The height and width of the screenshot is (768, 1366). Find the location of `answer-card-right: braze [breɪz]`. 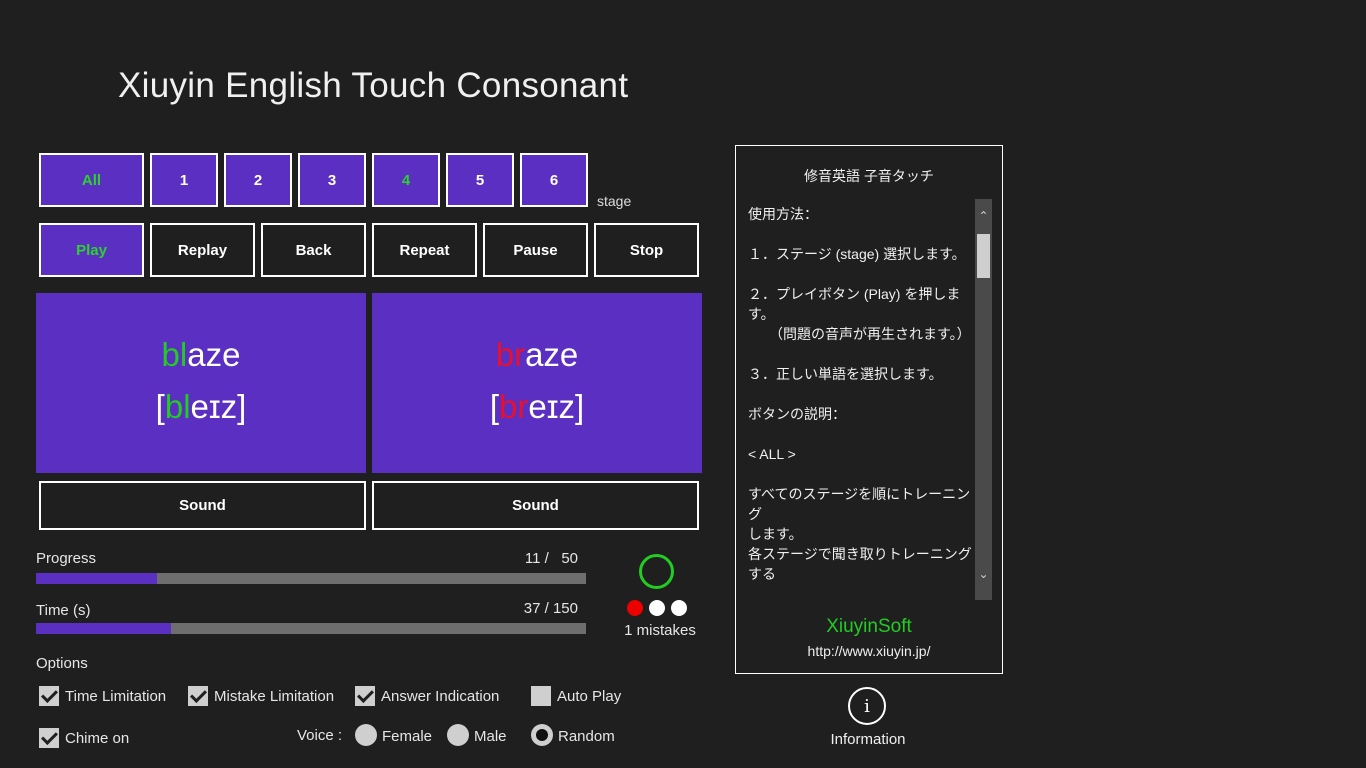

answer-card-right: braze [breɪz] is located at coordinates (537, 383).